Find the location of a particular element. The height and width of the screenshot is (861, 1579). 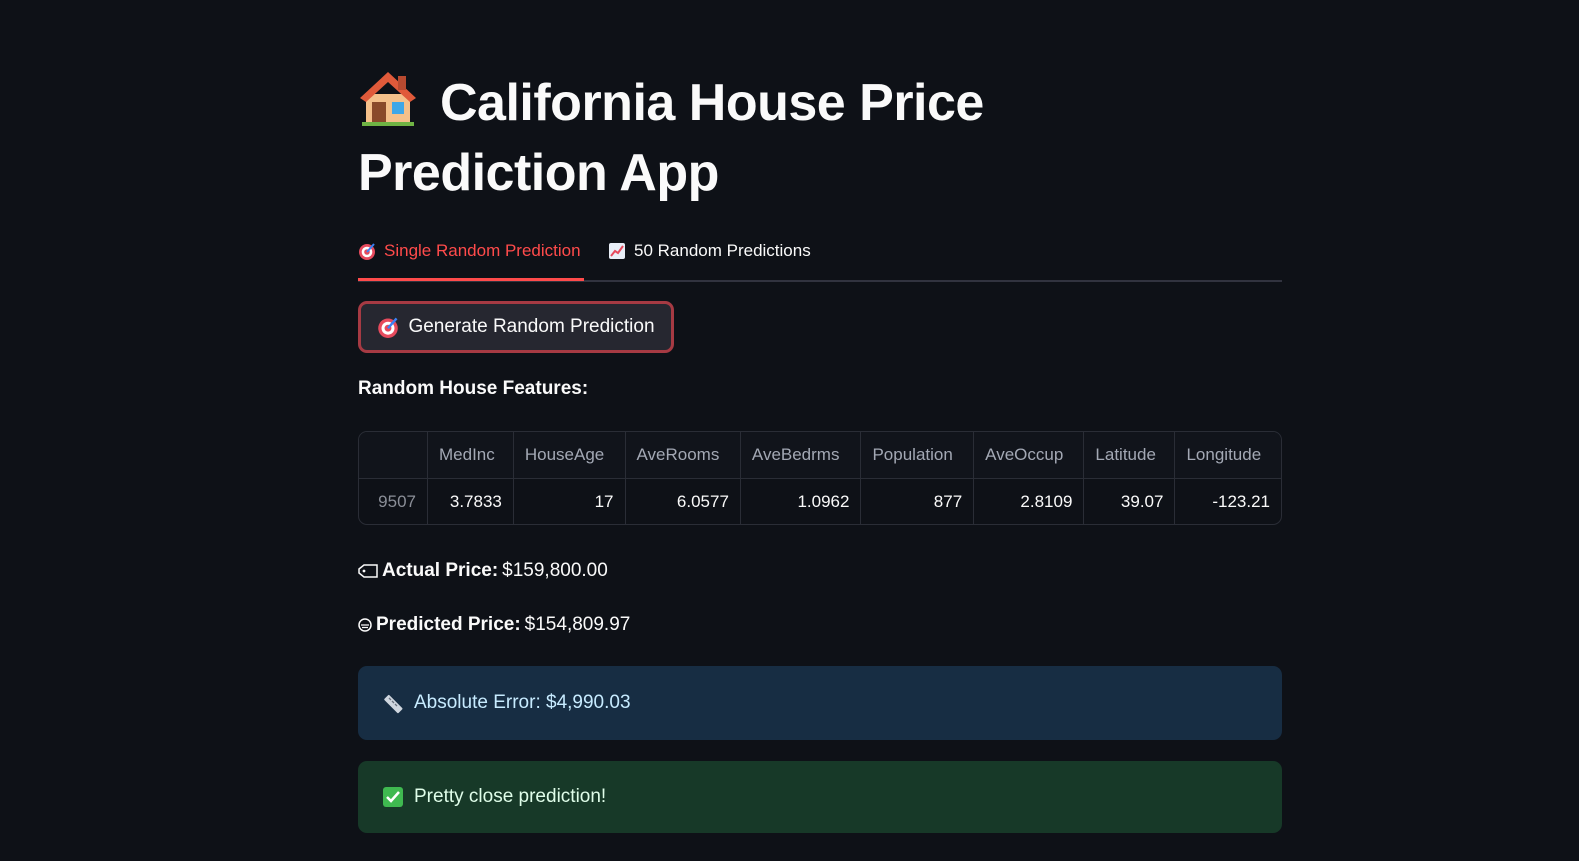

check-mark-icon is located at coordinates (393, 797).